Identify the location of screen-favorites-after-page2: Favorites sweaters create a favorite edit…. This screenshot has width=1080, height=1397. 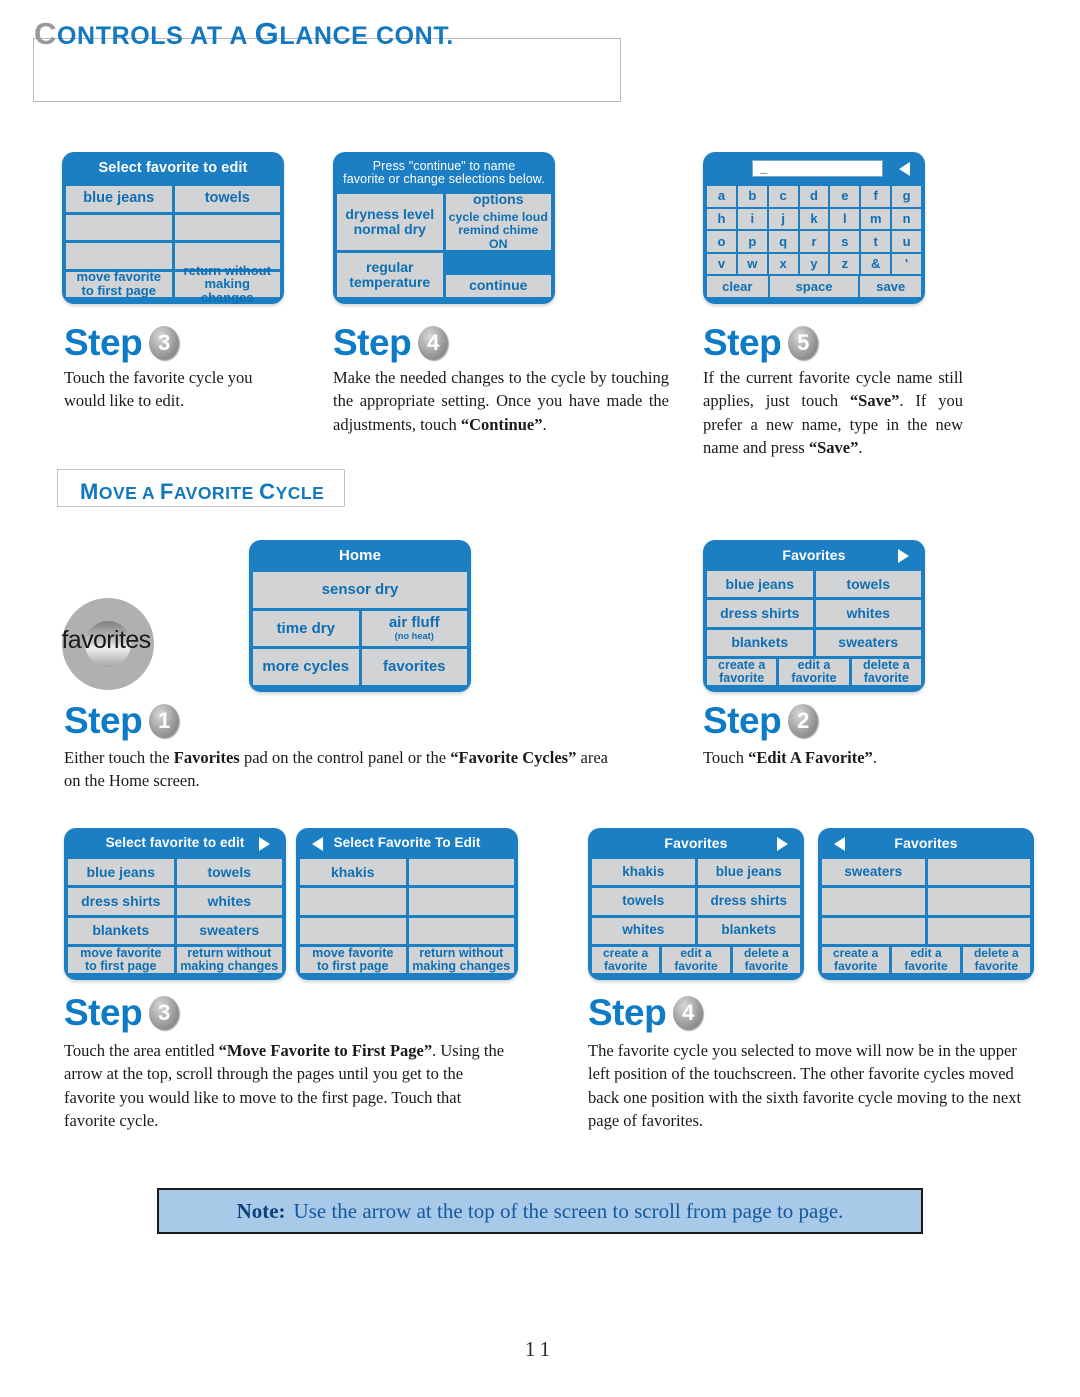
(926, 904).